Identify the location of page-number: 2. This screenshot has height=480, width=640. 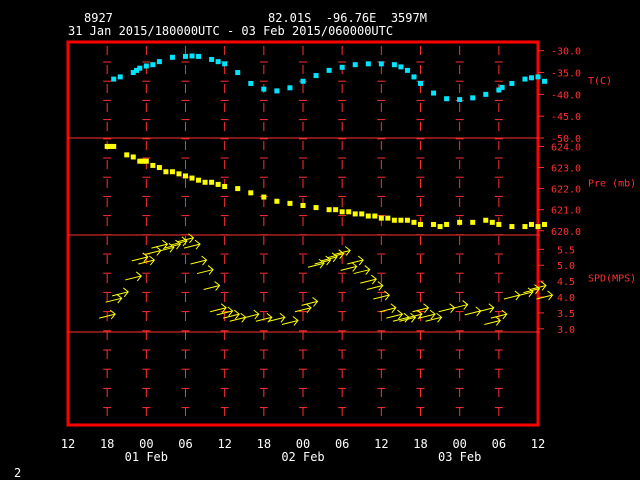
(18, 473).